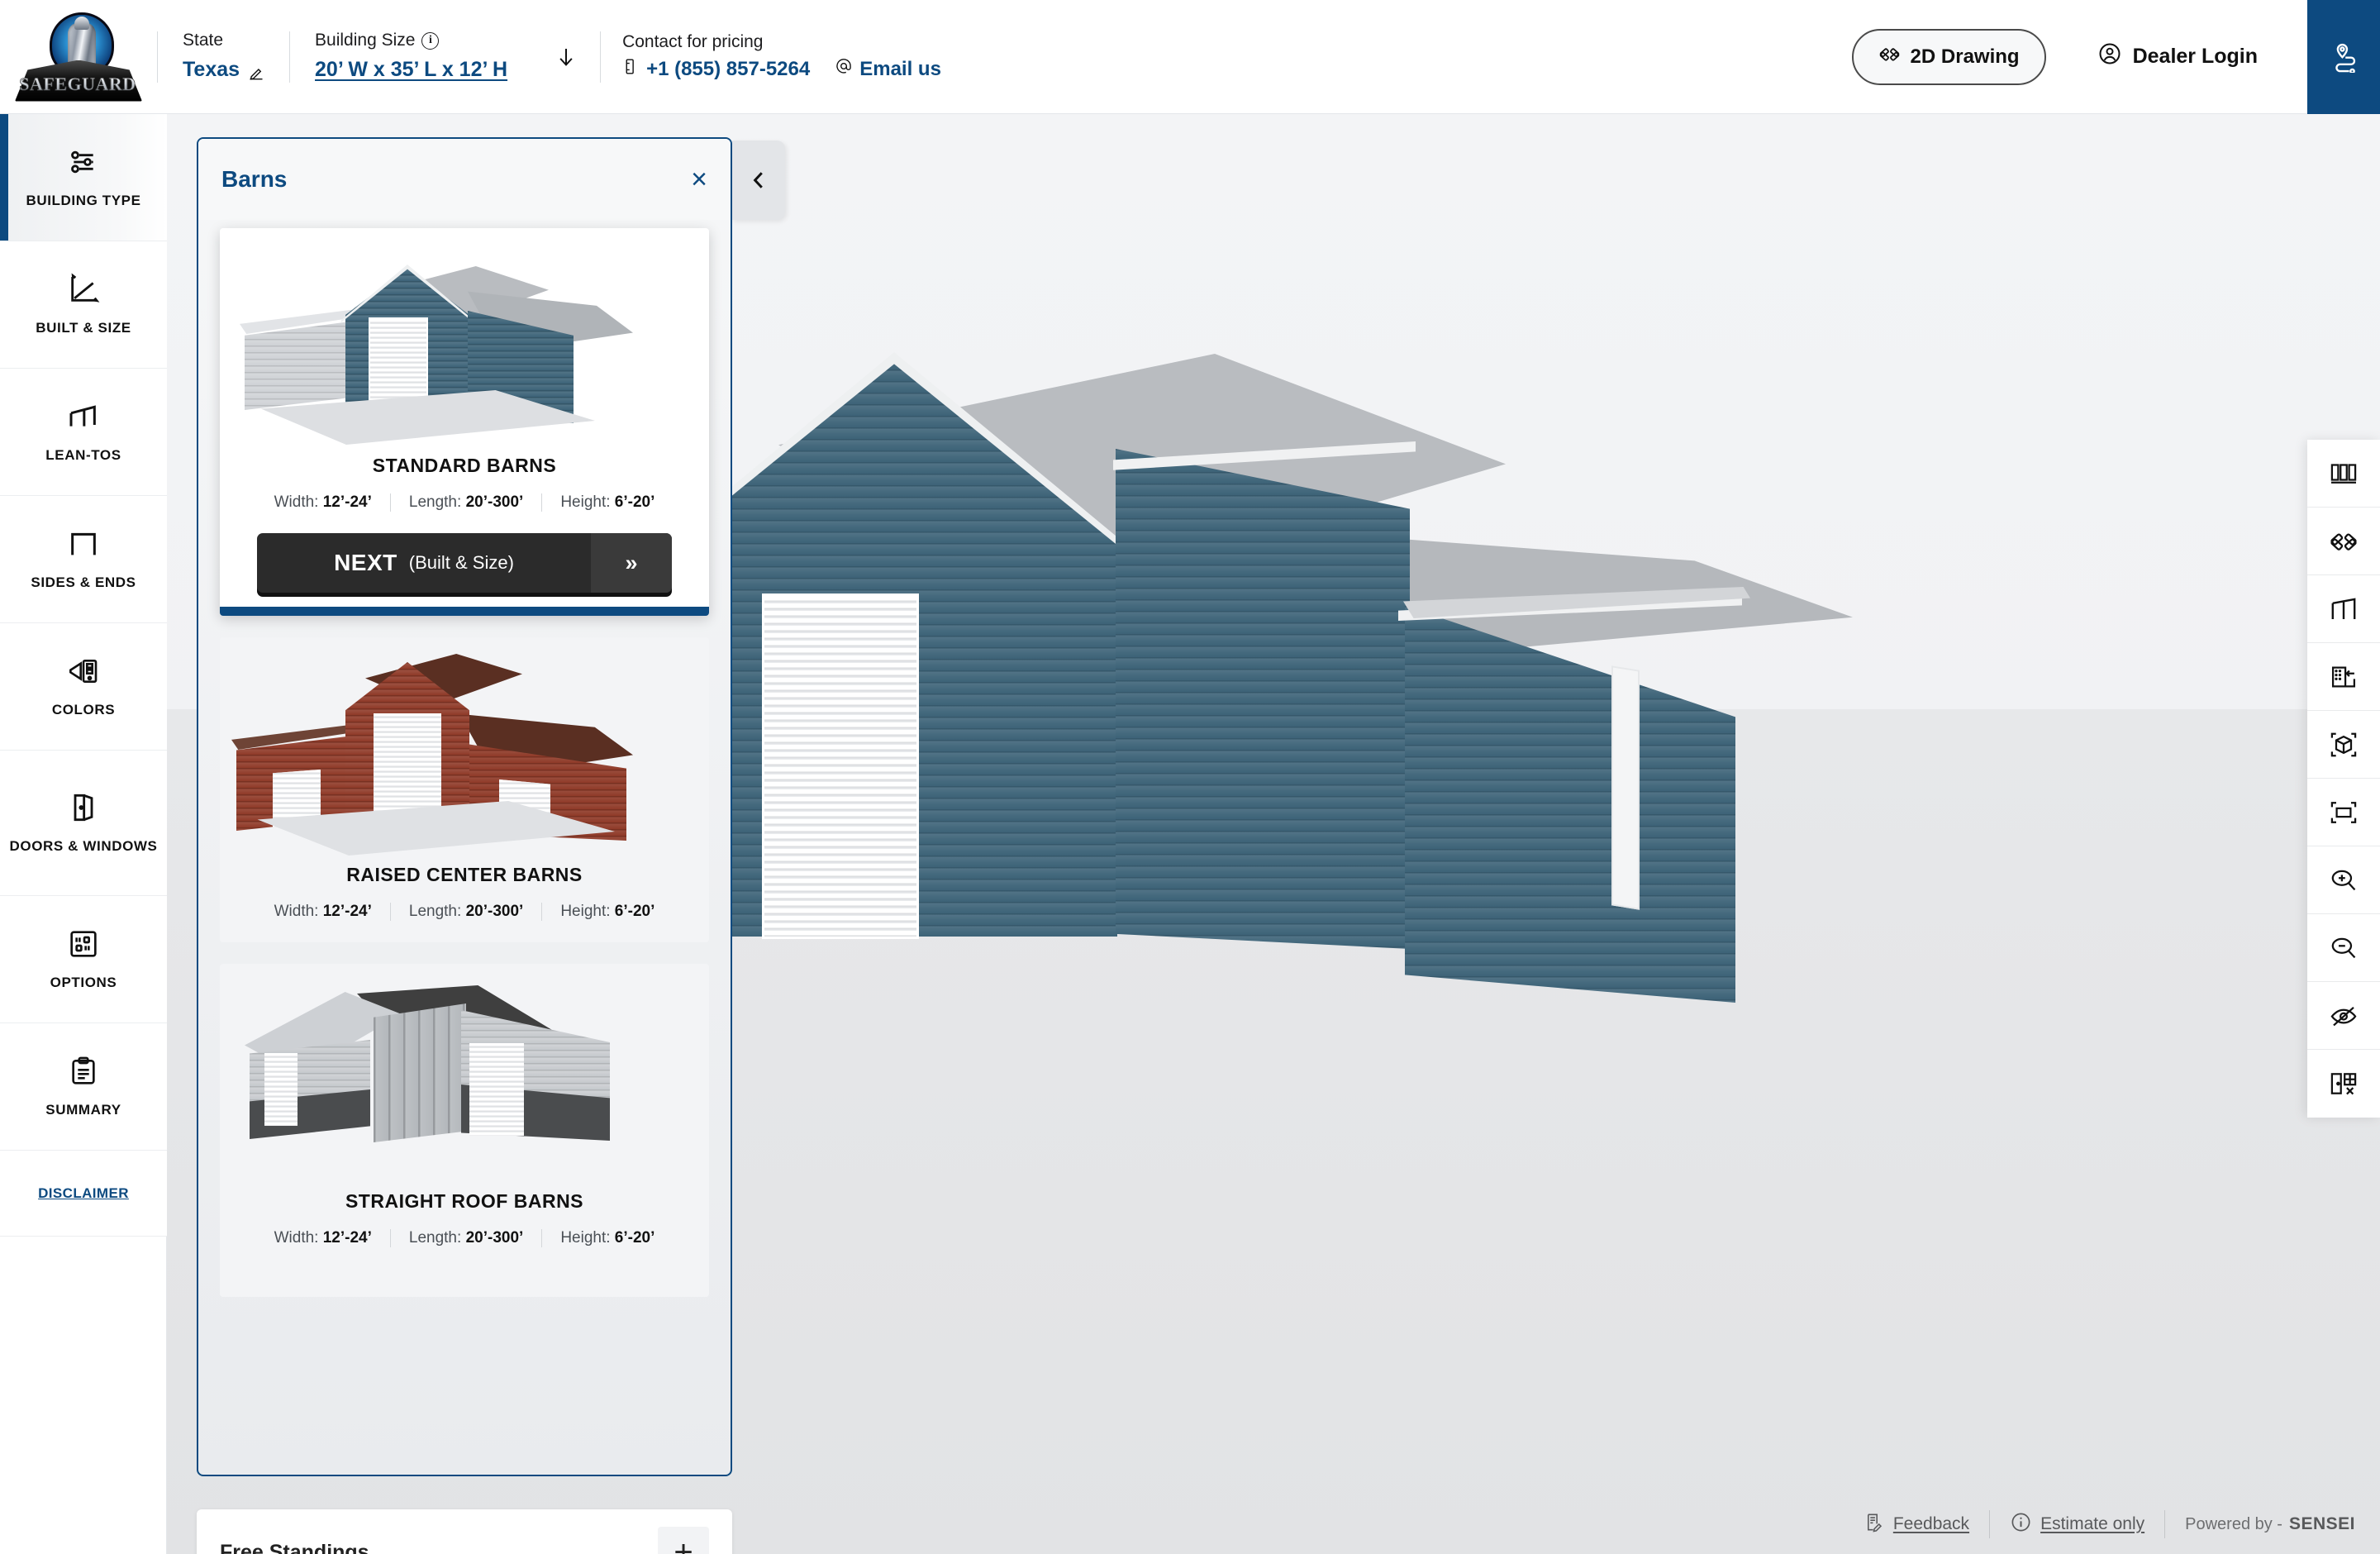 Image resolution: width=2380 pixels, height=1554 pixels. What do you see at coordinates (2077, 1524) in the screenshot?
I see `estimate-only-link: Estimate only` at bounding box center [2077, 1524].